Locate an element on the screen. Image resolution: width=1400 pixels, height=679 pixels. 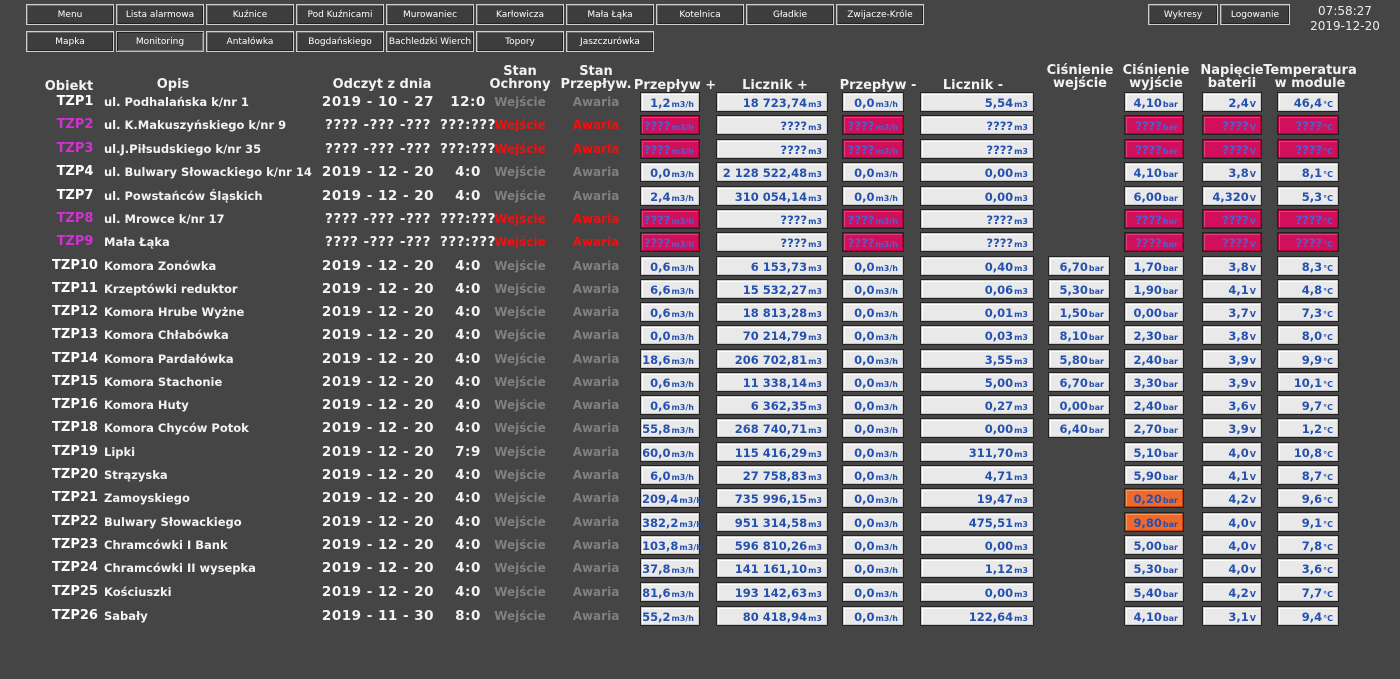
counter-minus: 19,47m3 is located at coordinates (977, 498).